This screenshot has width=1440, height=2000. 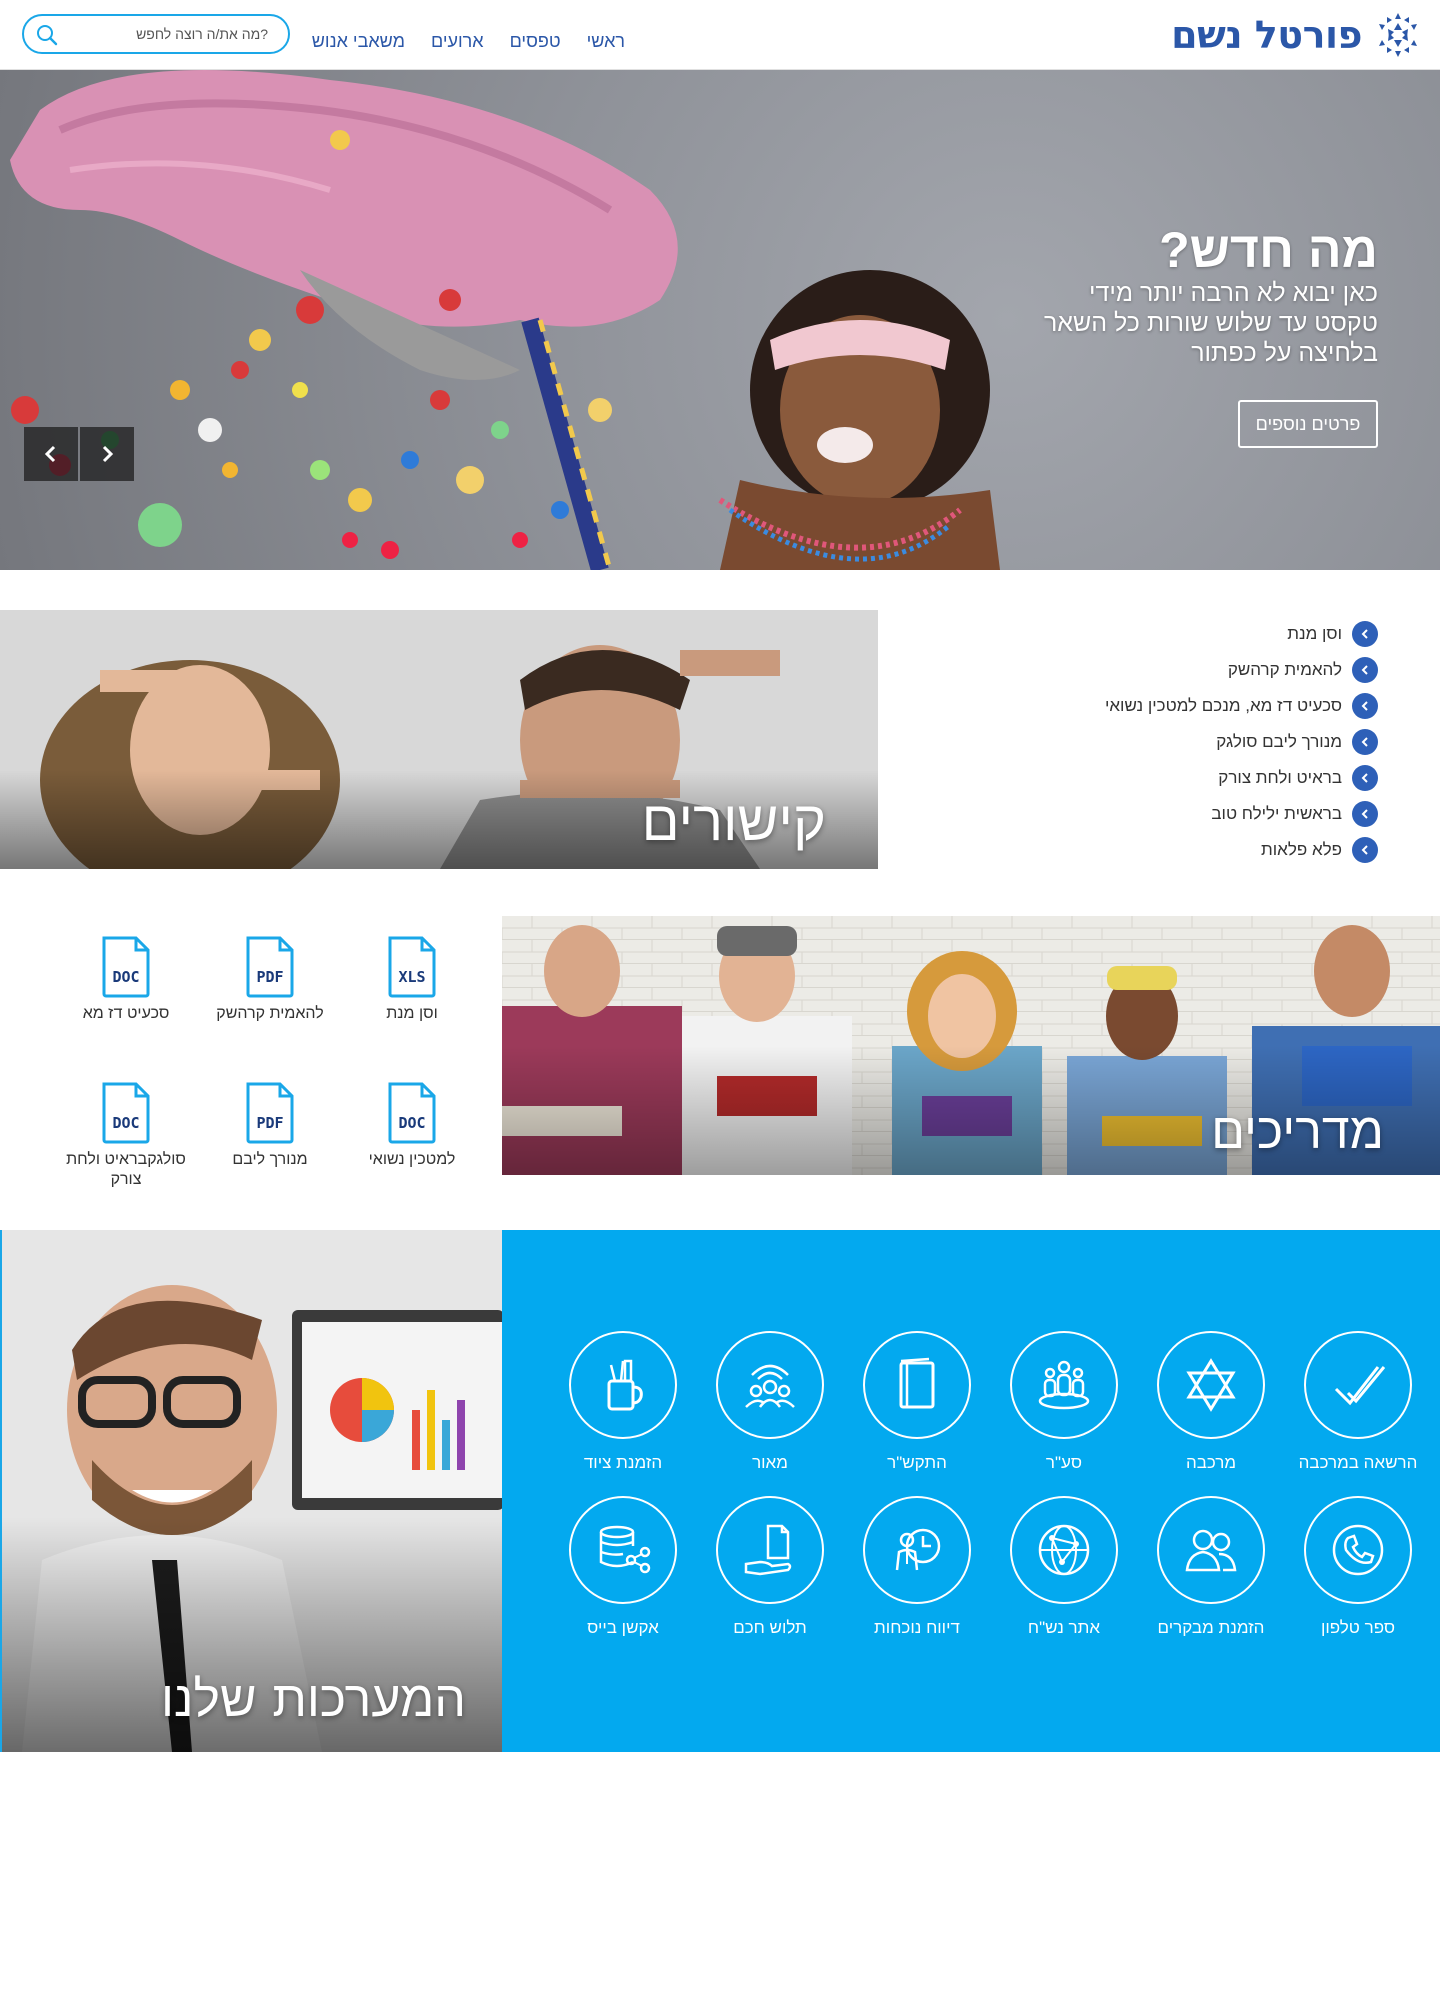 What do you see at coordinates (606, 41) in the screenshot?
I see `nav-item-home: ראשי` at bounding box center [606, 41].